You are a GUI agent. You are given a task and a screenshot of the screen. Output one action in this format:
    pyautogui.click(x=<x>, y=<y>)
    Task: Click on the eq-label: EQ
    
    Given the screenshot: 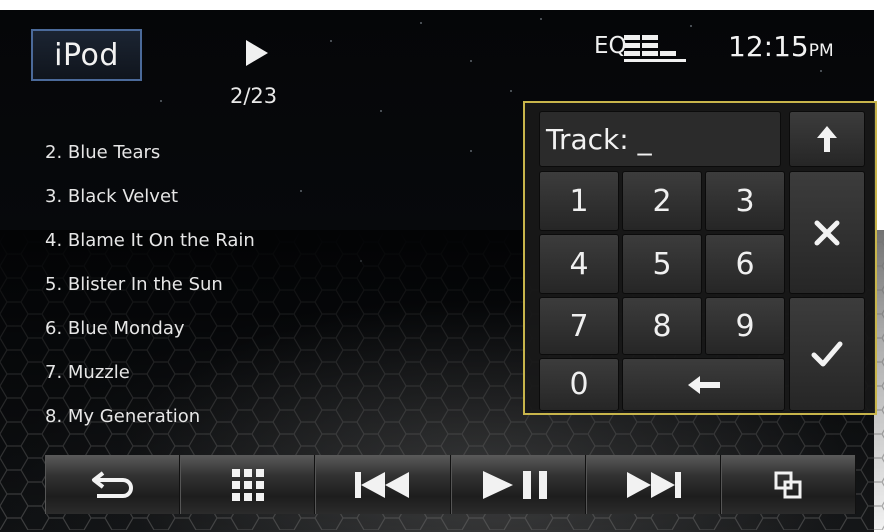 What is the action you would take?
    pyautogui.click(x=610, y=46)
    